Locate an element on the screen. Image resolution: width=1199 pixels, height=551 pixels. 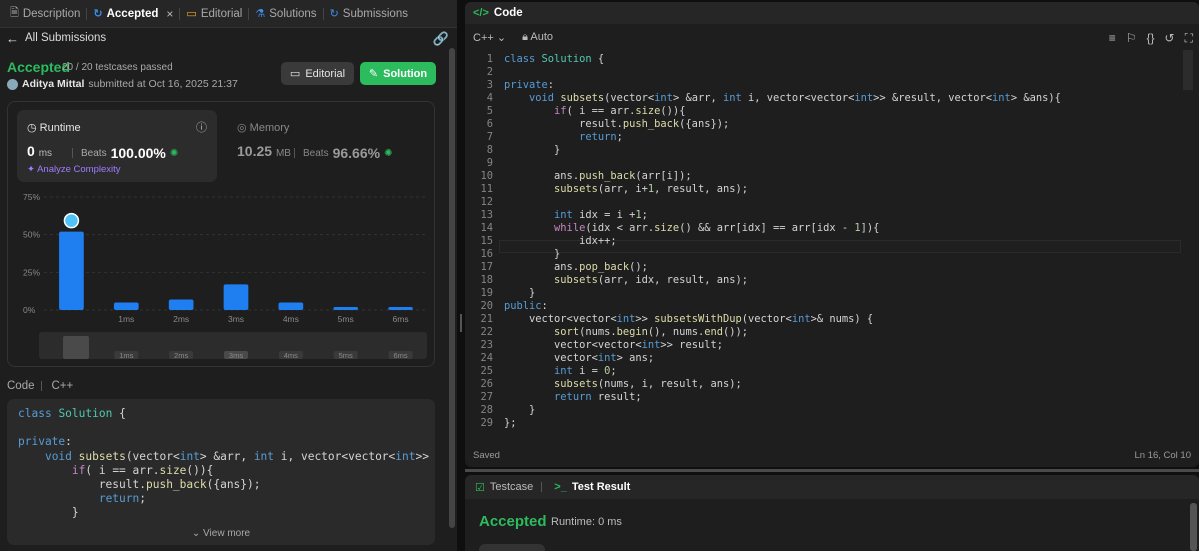
history-icon: ↻ is located at coordinates (334, 14).